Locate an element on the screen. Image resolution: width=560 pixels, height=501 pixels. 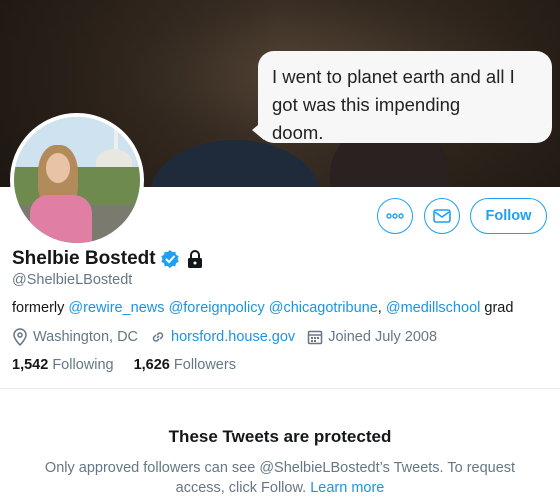
protected-text-line: access, click Follow. Learn more is located at coordinates (280, 488).